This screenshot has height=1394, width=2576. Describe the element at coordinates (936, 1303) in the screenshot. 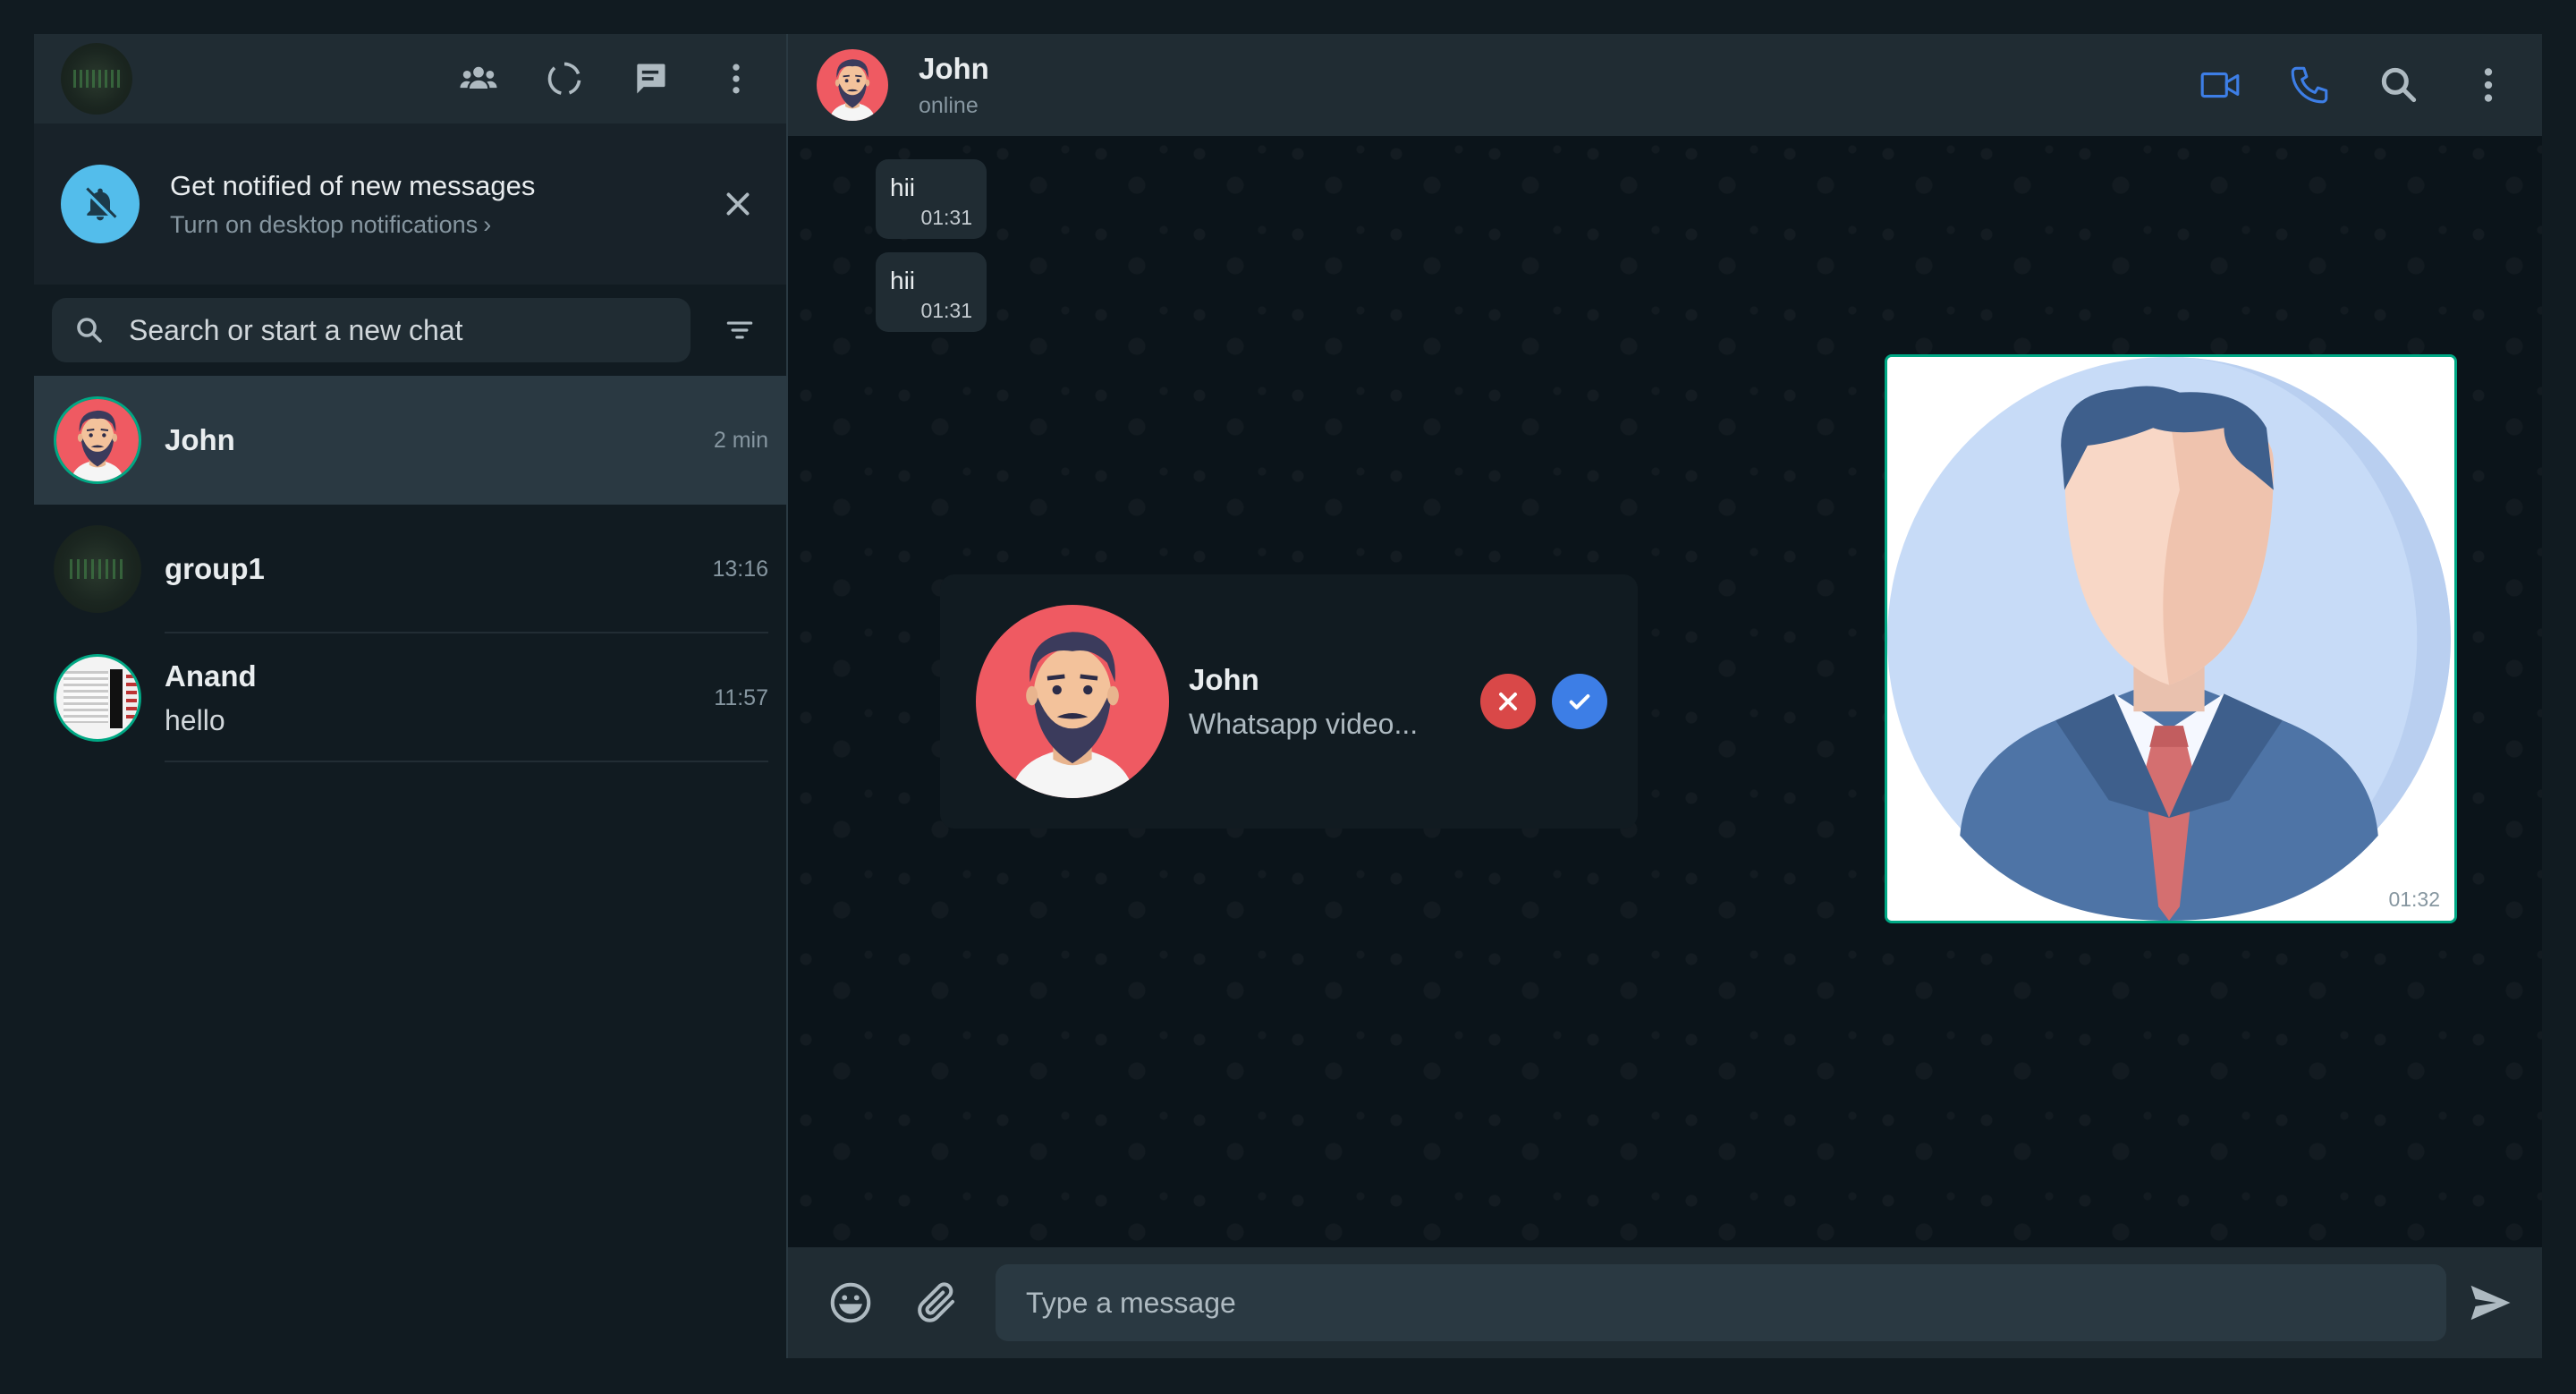

I see `attach-icon` at that location.